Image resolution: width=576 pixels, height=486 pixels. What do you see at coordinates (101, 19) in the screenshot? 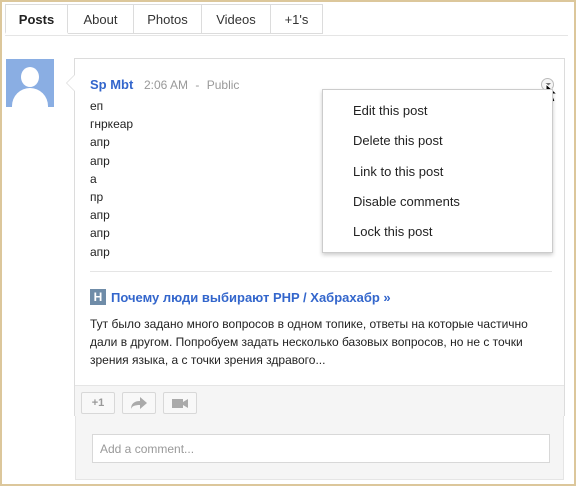
I see `tab-about: About` at bounding box center [101, 19].